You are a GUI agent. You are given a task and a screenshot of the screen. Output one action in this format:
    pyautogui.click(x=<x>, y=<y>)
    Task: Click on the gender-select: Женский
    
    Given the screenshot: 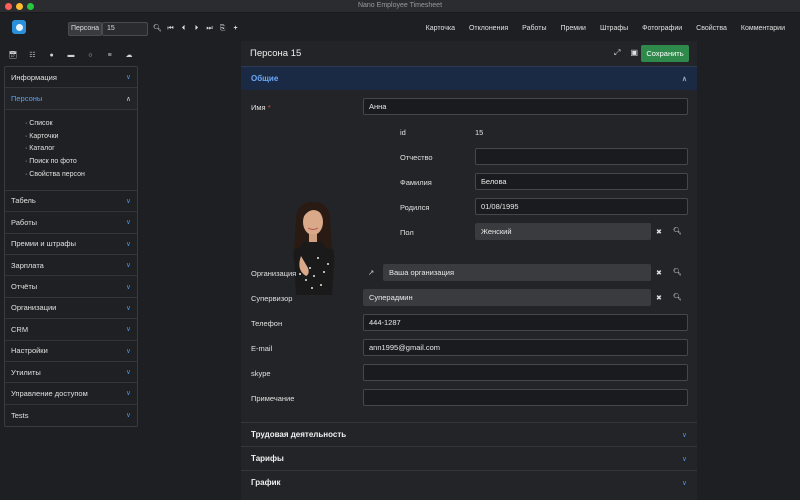 What is the action you would take?
    pyautogui.click(x=563, y=231)
    